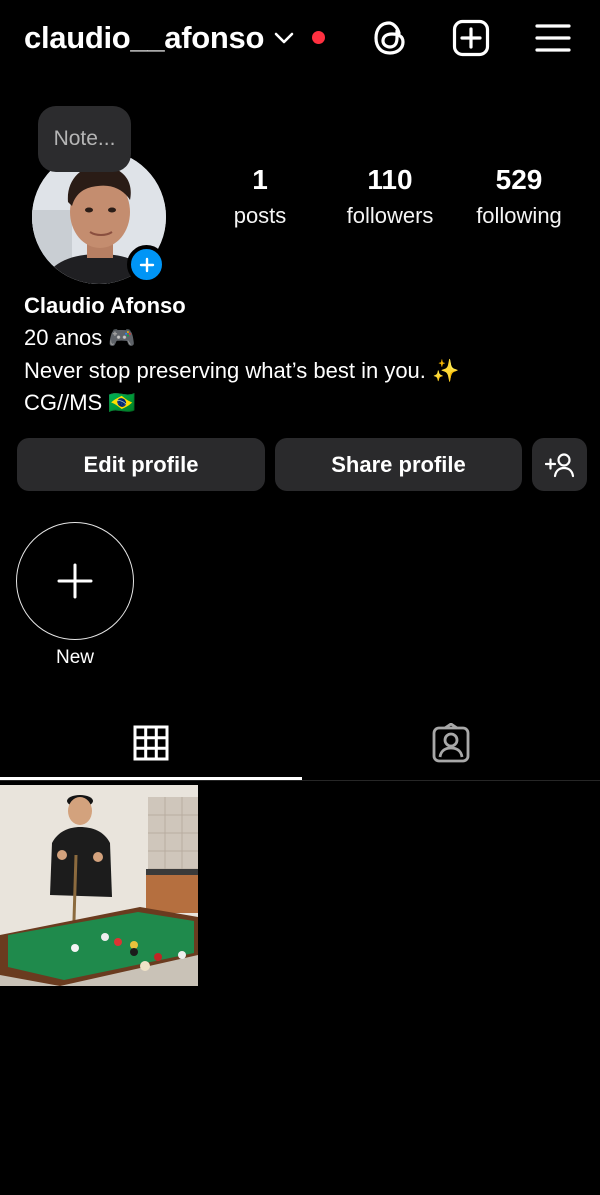  I want to click on stat-following: 529 following, so click(519, 198).